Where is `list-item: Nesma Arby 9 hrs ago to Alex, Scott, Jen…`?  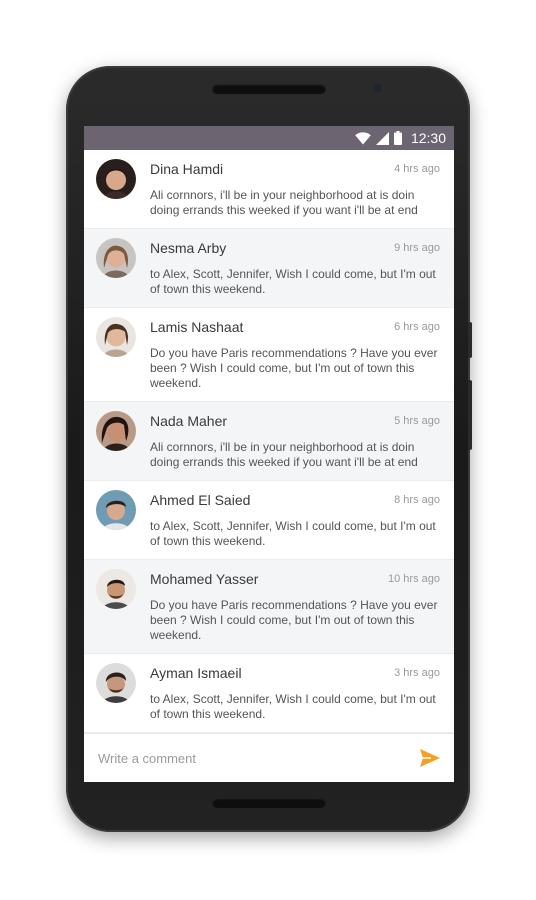 list-item: Nesma Arby 9 hrs ago to Alex, Scott, Jen… is located at coordinates (269, 268).